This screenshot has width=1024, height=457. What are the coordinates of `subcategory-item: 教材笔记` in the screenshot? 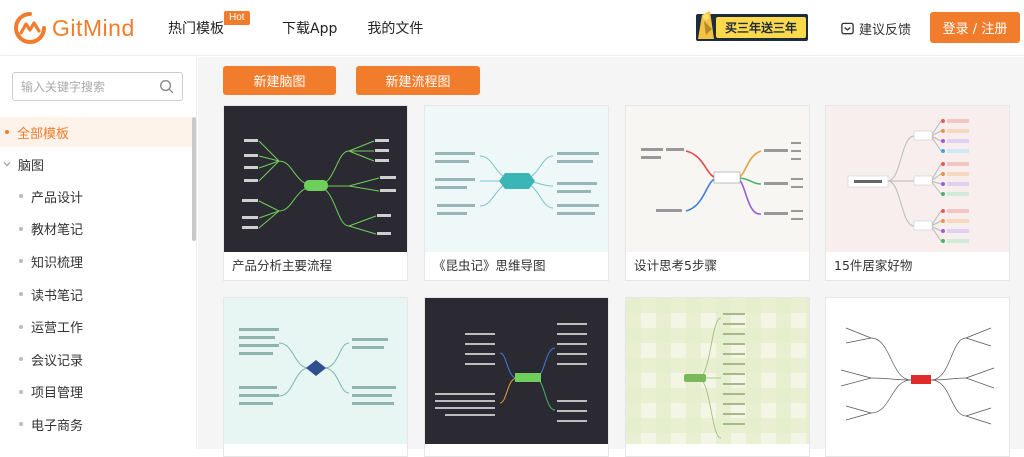 It's located at (41, 229).